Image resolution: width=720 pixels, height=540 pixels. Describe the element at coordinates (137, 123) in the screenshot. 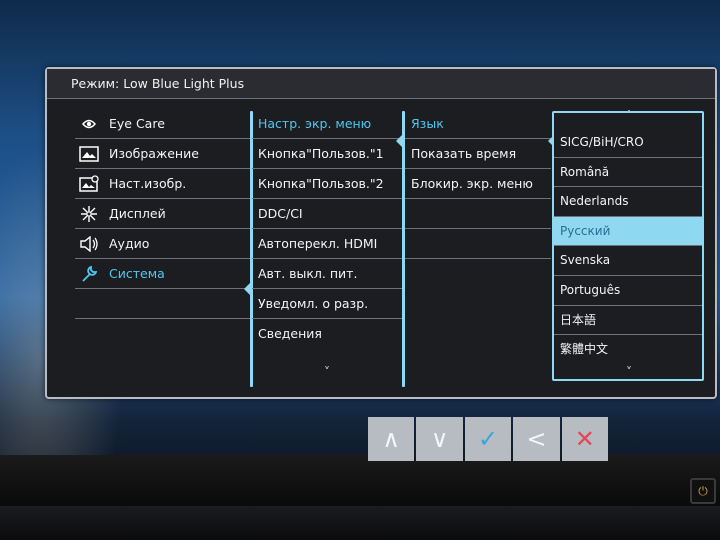

I see `menu-item-label: Eye Care` at that location.